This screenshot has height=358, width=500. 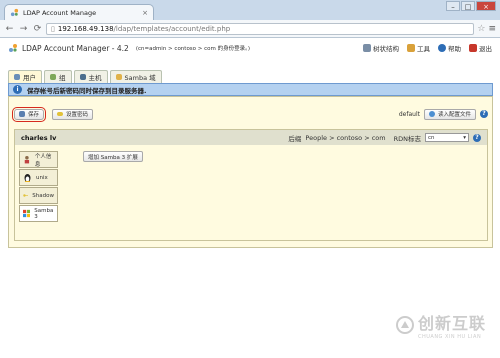 I want to click on login-info: (cn=admin > contoso > com 的身份登录。), so click(x=193, y=49).